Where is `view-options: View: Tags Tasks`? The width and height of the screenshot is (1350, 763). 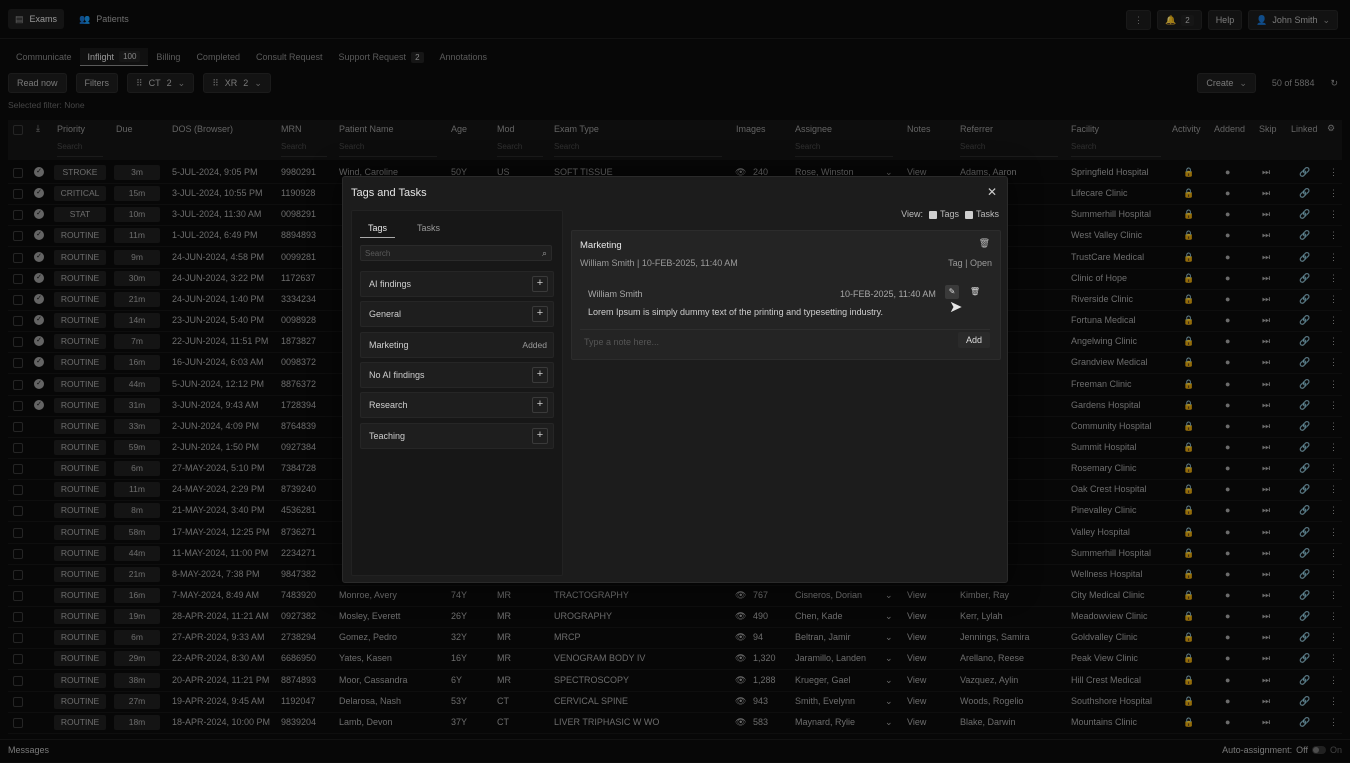
view-options: View: Tags Tasks is located at coordinates (950, 214).